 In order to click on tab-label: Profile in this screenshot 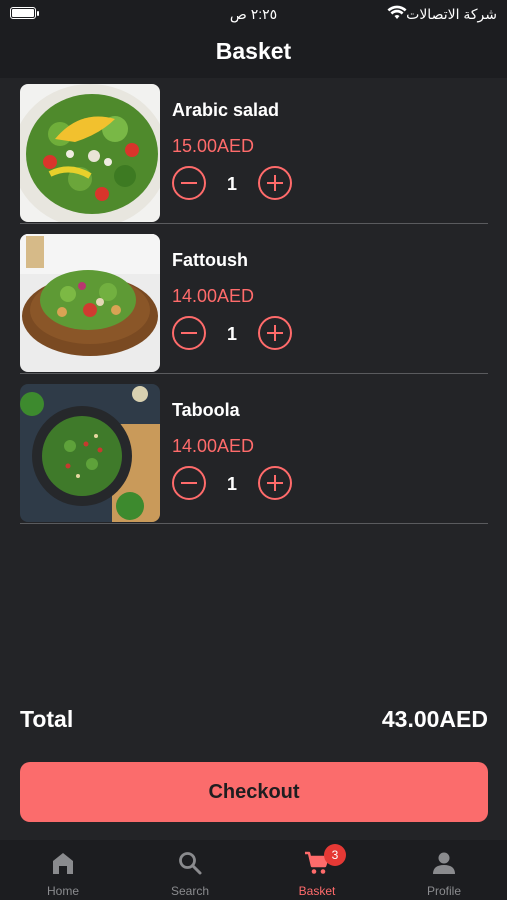, I will do `click(443, 891)`.